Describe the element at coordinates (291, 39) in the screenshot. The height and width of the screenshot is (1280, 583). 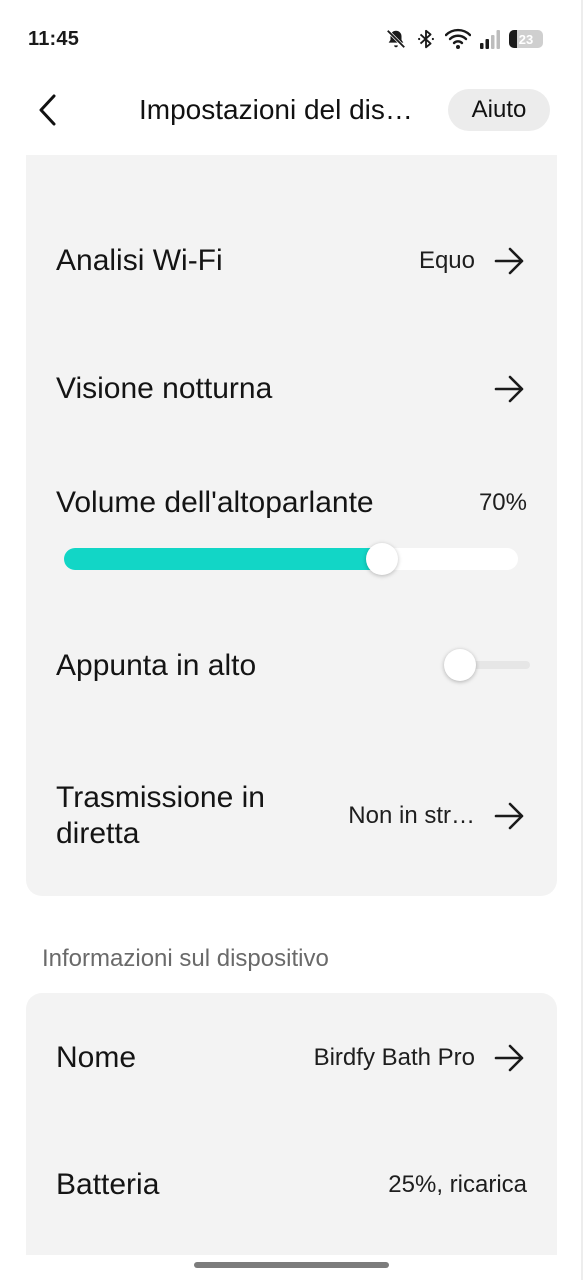
I see `status-bar: 11:45 23` at that location.